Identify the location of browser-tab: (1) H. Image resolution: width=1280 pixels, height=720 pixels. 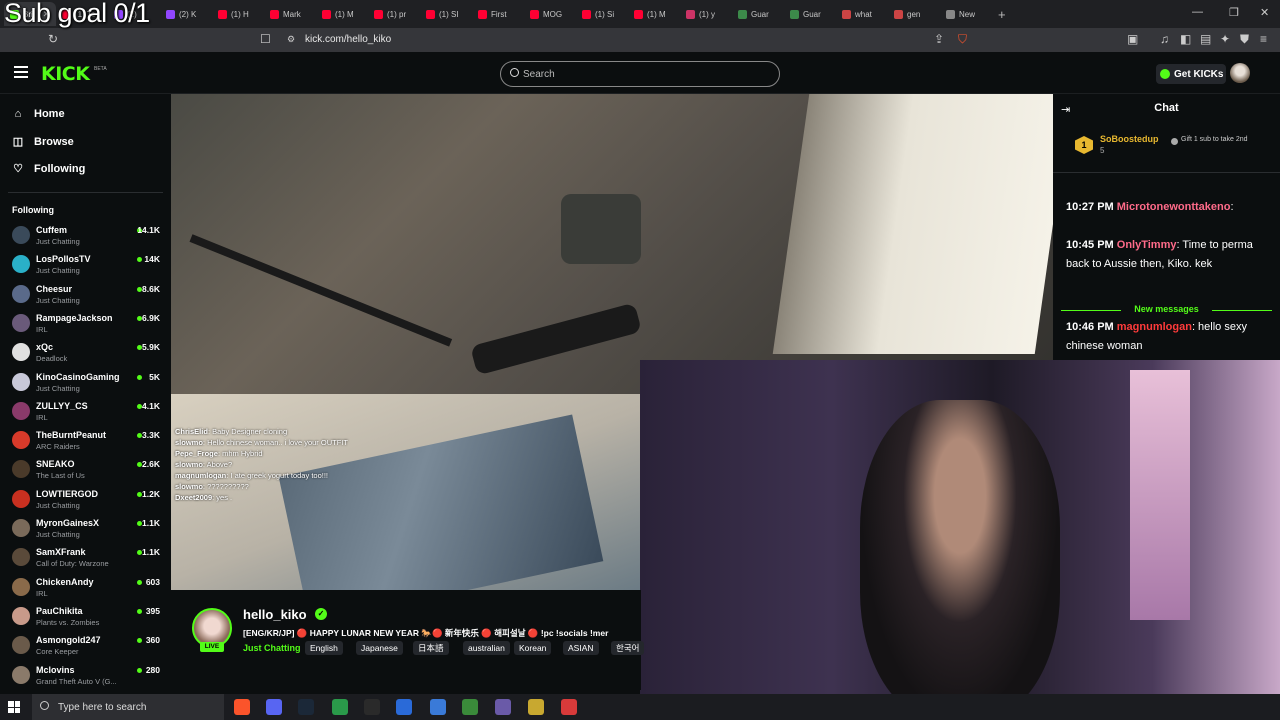
(238, 14).